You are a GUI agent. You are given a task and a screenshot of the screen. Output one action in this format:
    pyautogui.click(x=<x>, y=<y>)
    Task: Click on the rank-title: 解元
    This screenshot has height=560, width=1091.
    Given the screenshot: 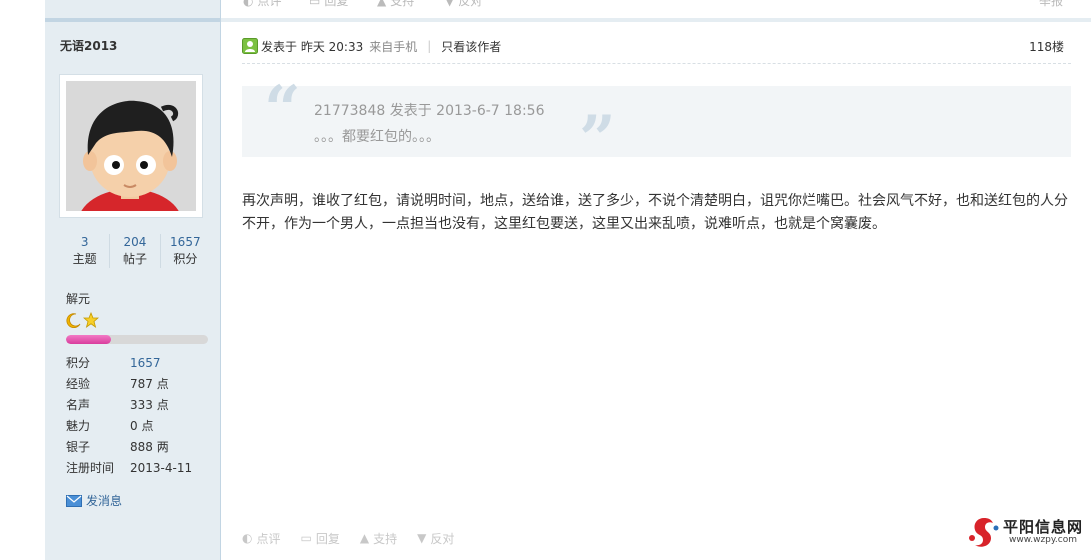 What is the action you would take?
    pyautogui.click(x=78, y=299)
    